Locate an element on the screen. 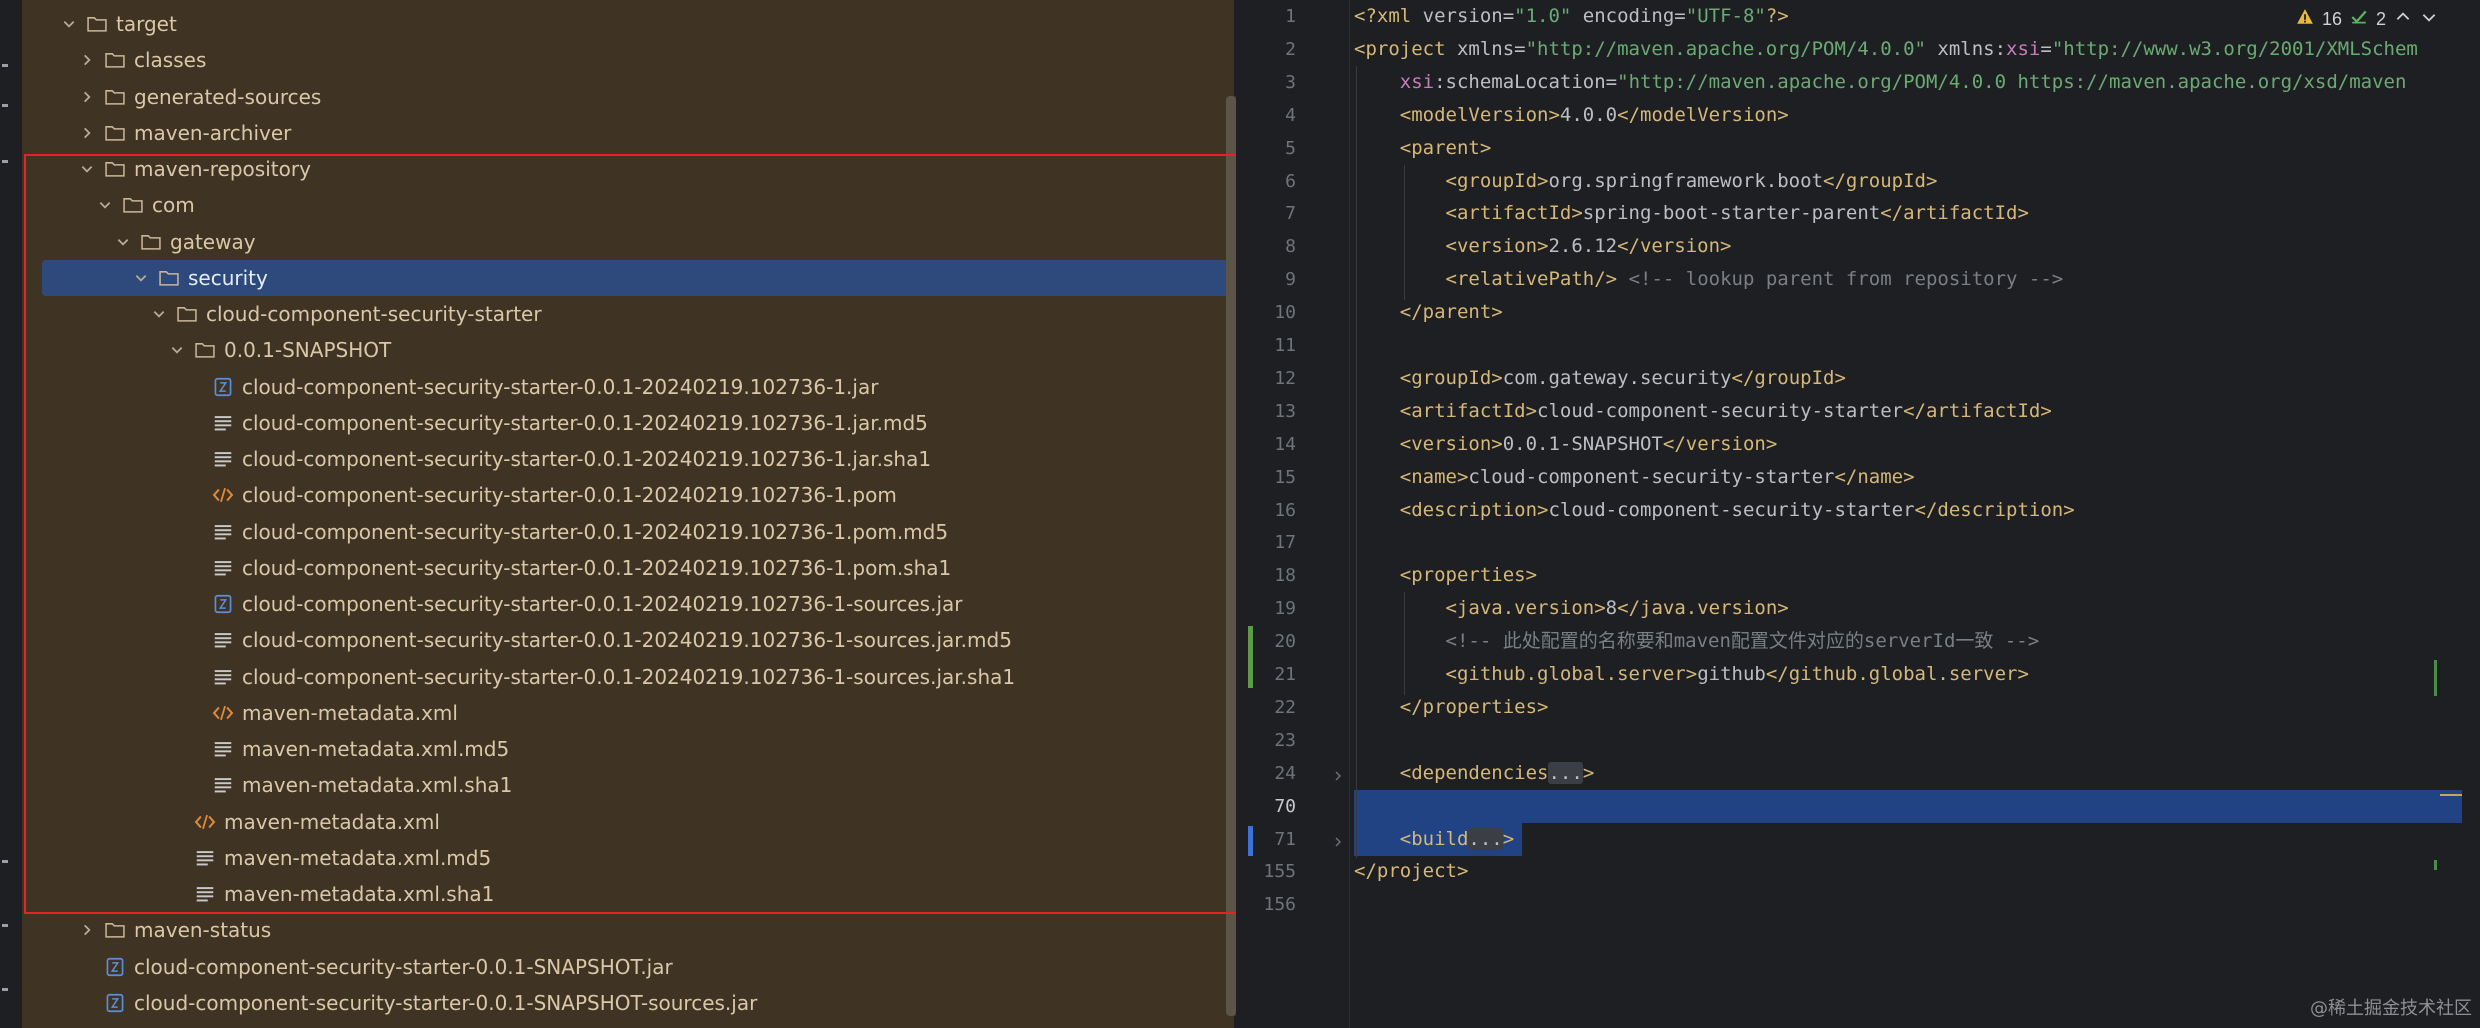  code-line: <?xml version="1.0" encoding="UTF-8"?> is located at coordinates (1571, 16).